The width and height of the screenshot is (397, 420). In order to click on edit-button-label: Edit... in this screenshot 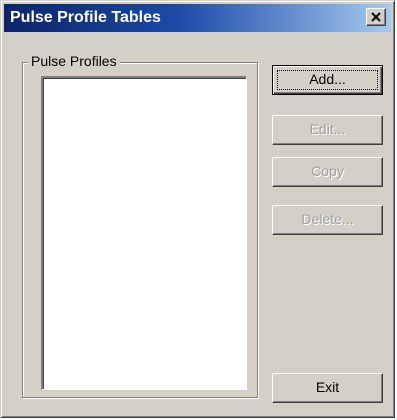, I will do `click(327, 129)`.